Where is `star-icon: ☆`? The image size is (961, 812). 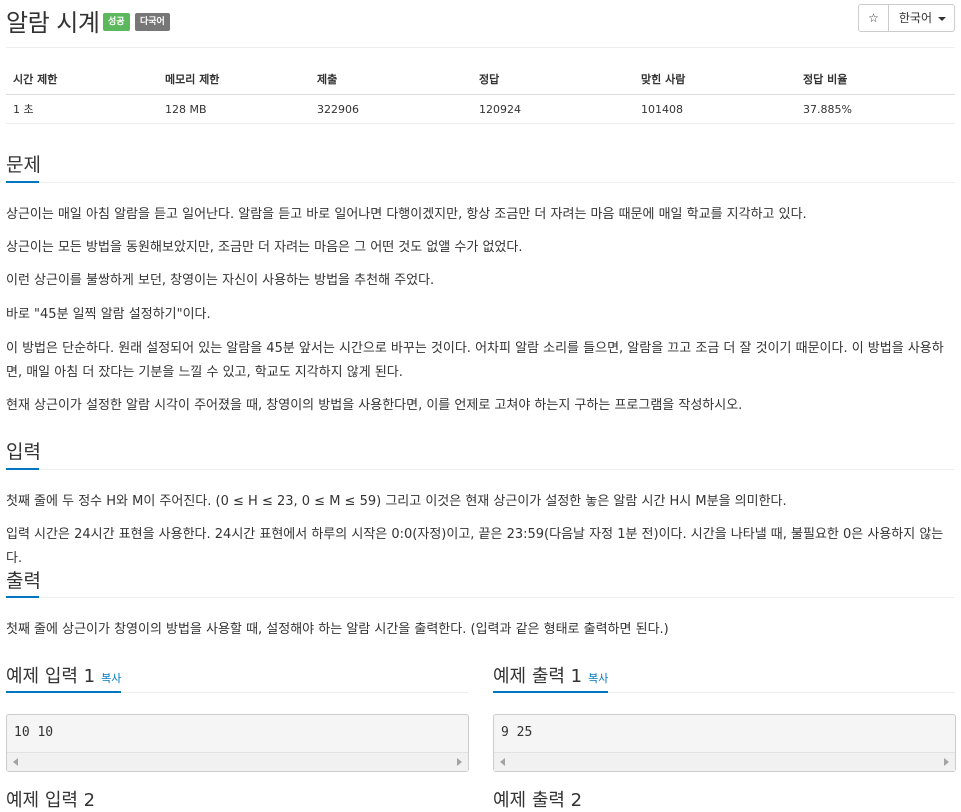 star-icon: ☆ is located at coordinates (873, 18).